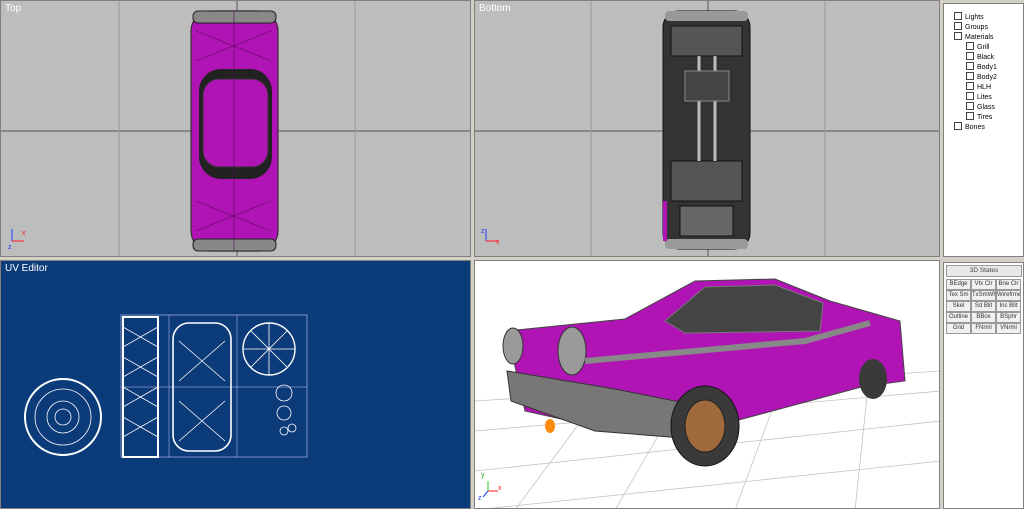 The image size is (1024, 509). What do you see at coordinates (979, 37) in the screenshot?
I see `tree-item-label: Materials` at bounding box center [979, 37].